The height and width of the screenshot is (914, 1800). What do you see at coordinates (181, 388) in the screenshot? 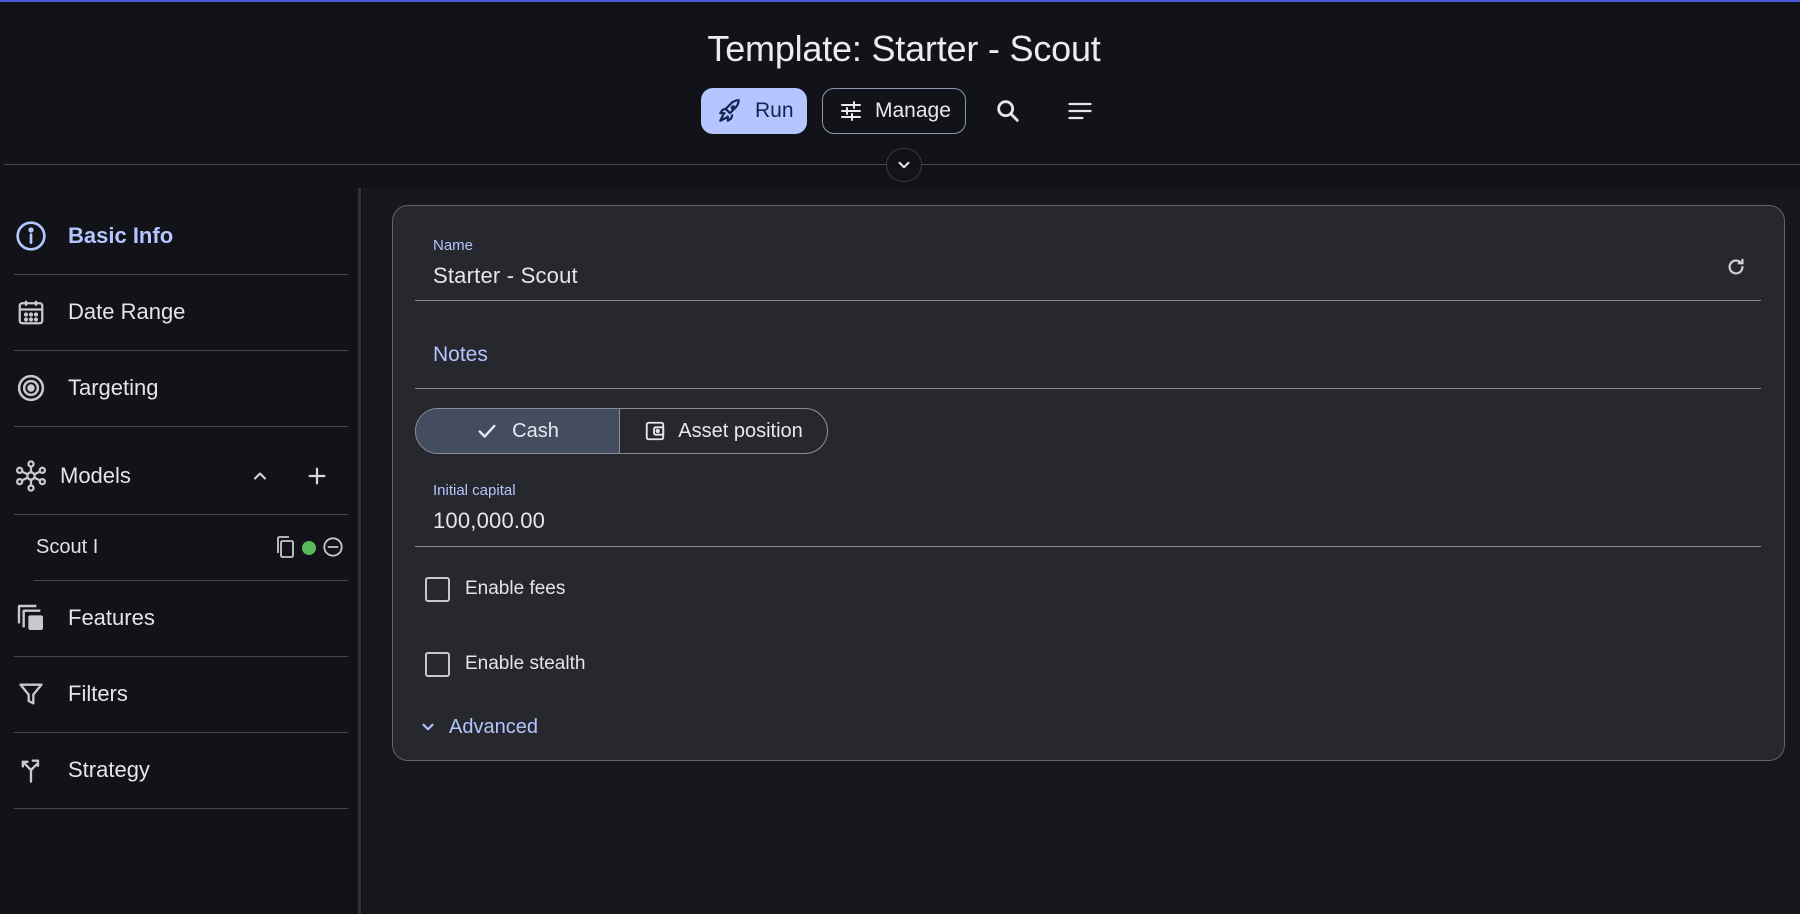
I see `sidebar-item-targeting: Targeting` at bounding box center [181, 388].